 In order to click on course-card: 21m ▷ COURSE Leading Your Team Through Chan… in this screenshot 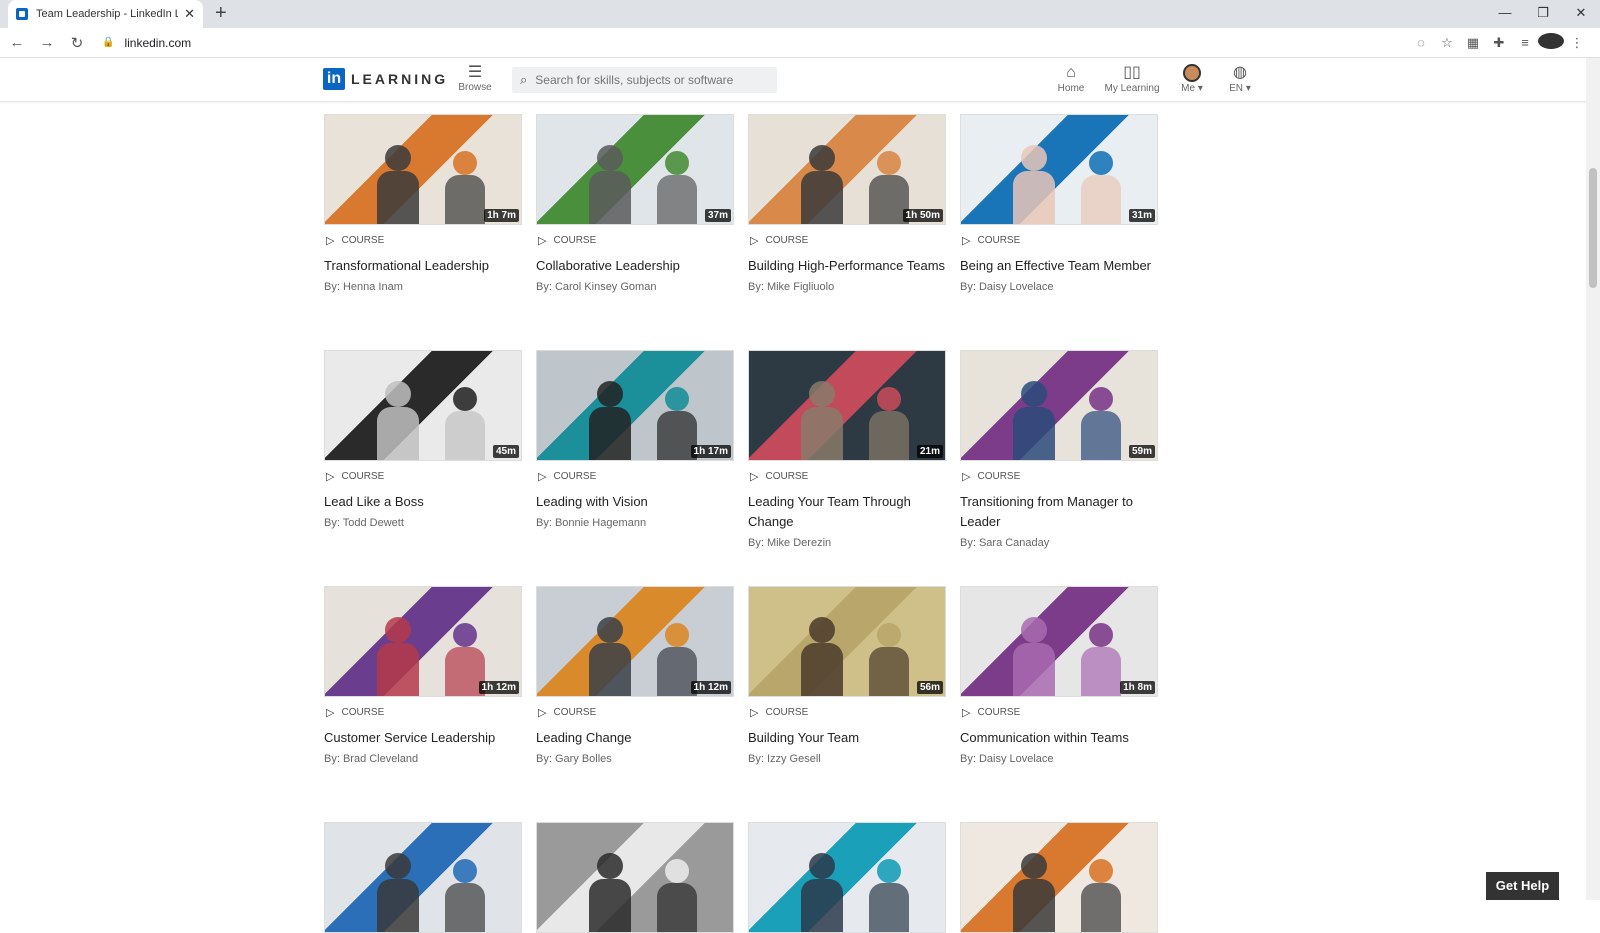, I will do `click(847, 449)`.